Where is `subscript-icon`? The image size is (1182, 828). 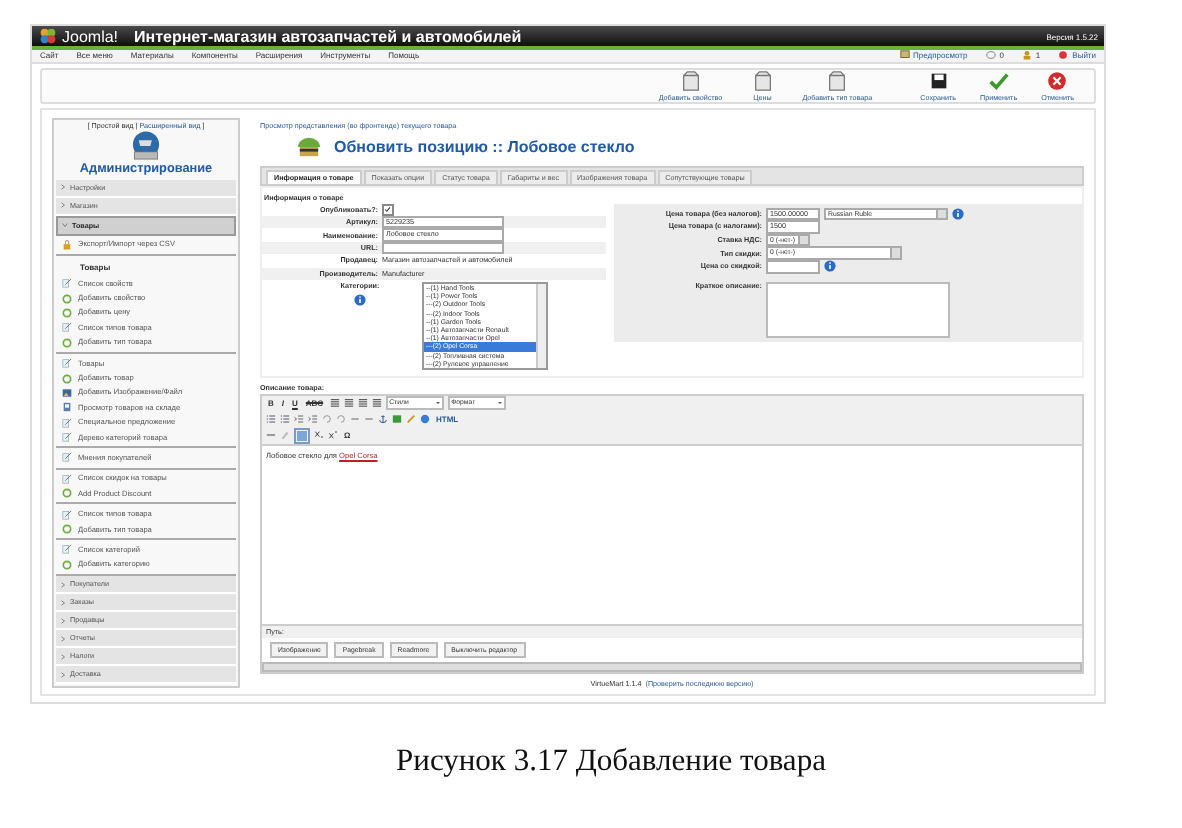 subscript-icon is located at coordinates (319, 435).